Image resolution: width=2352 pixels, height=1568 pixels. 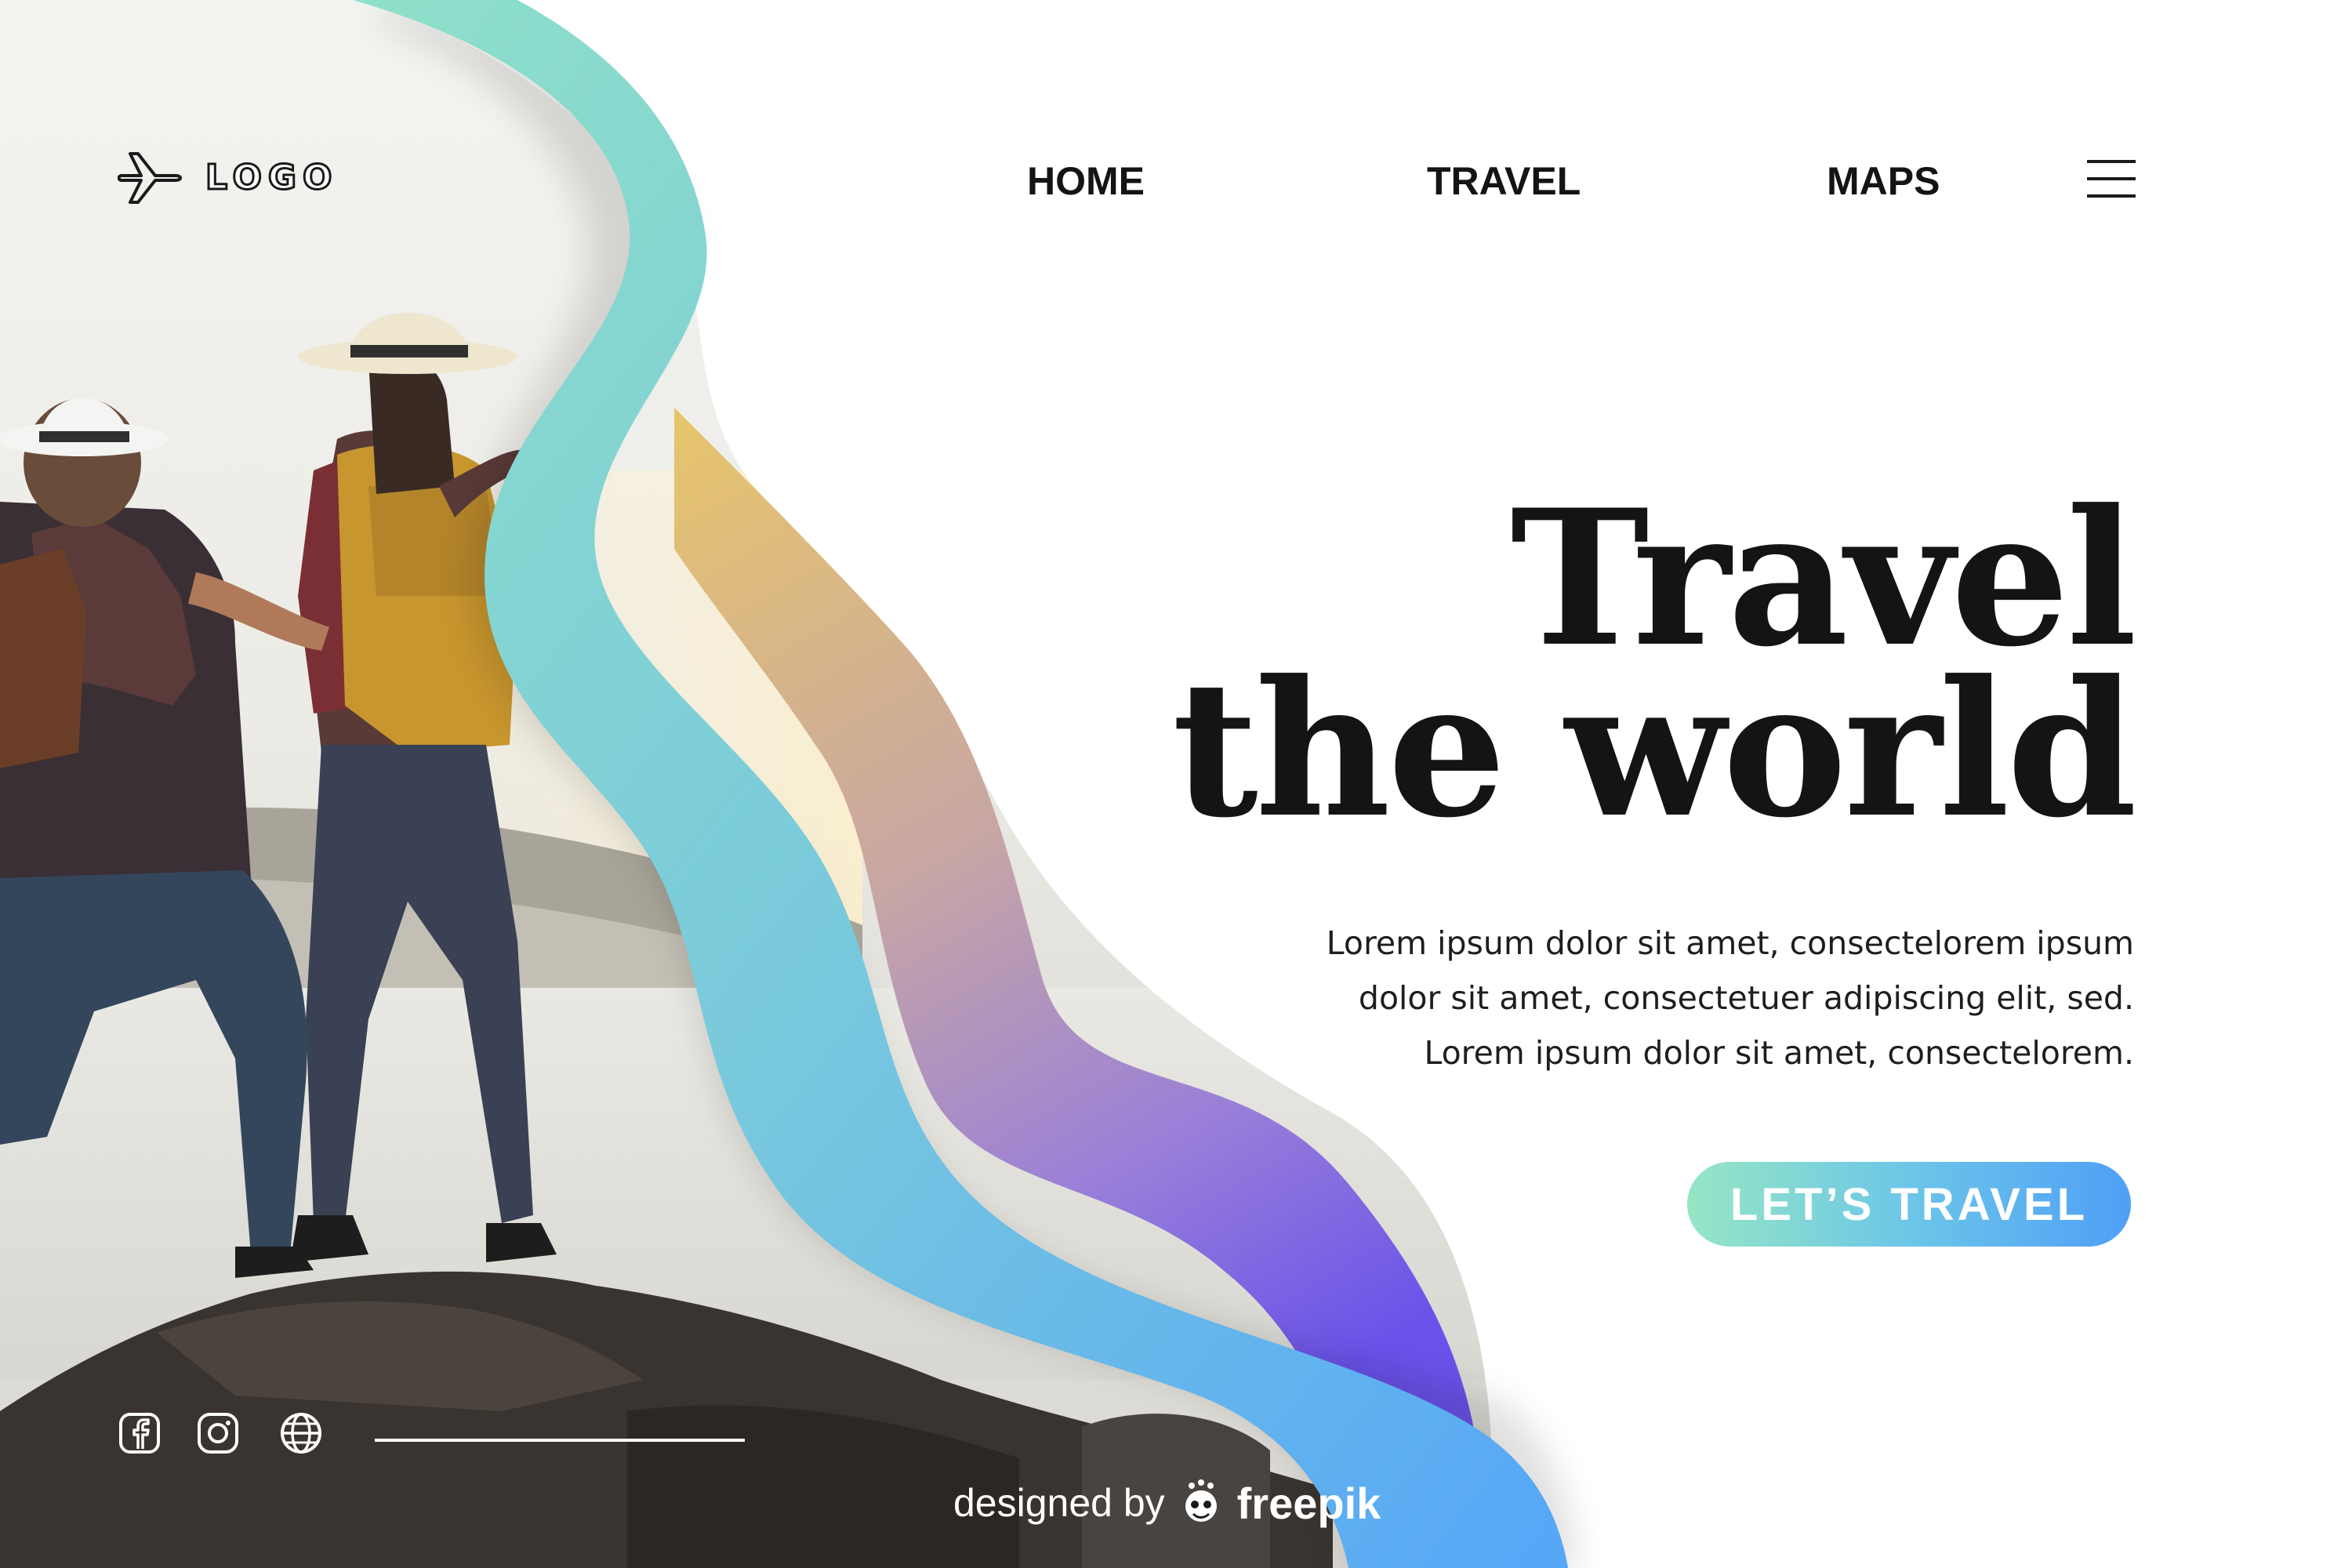 What do you see at coordinates (301, 1433) in the screenshot?
I see `globe-icon` at bounding box center [301, 1433].